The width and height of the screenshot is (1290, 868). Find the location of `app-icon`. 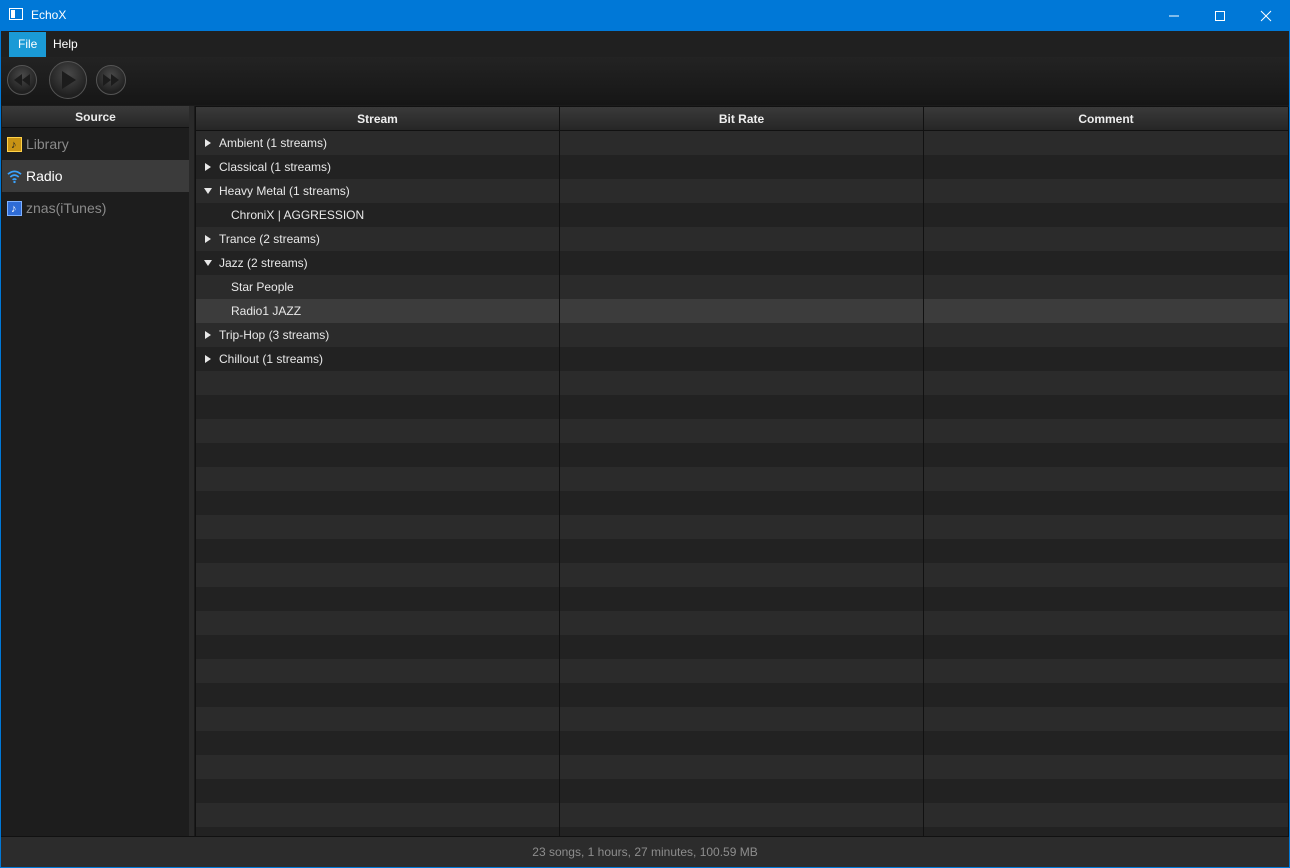

app-icon is located at coordinates (16, 14).